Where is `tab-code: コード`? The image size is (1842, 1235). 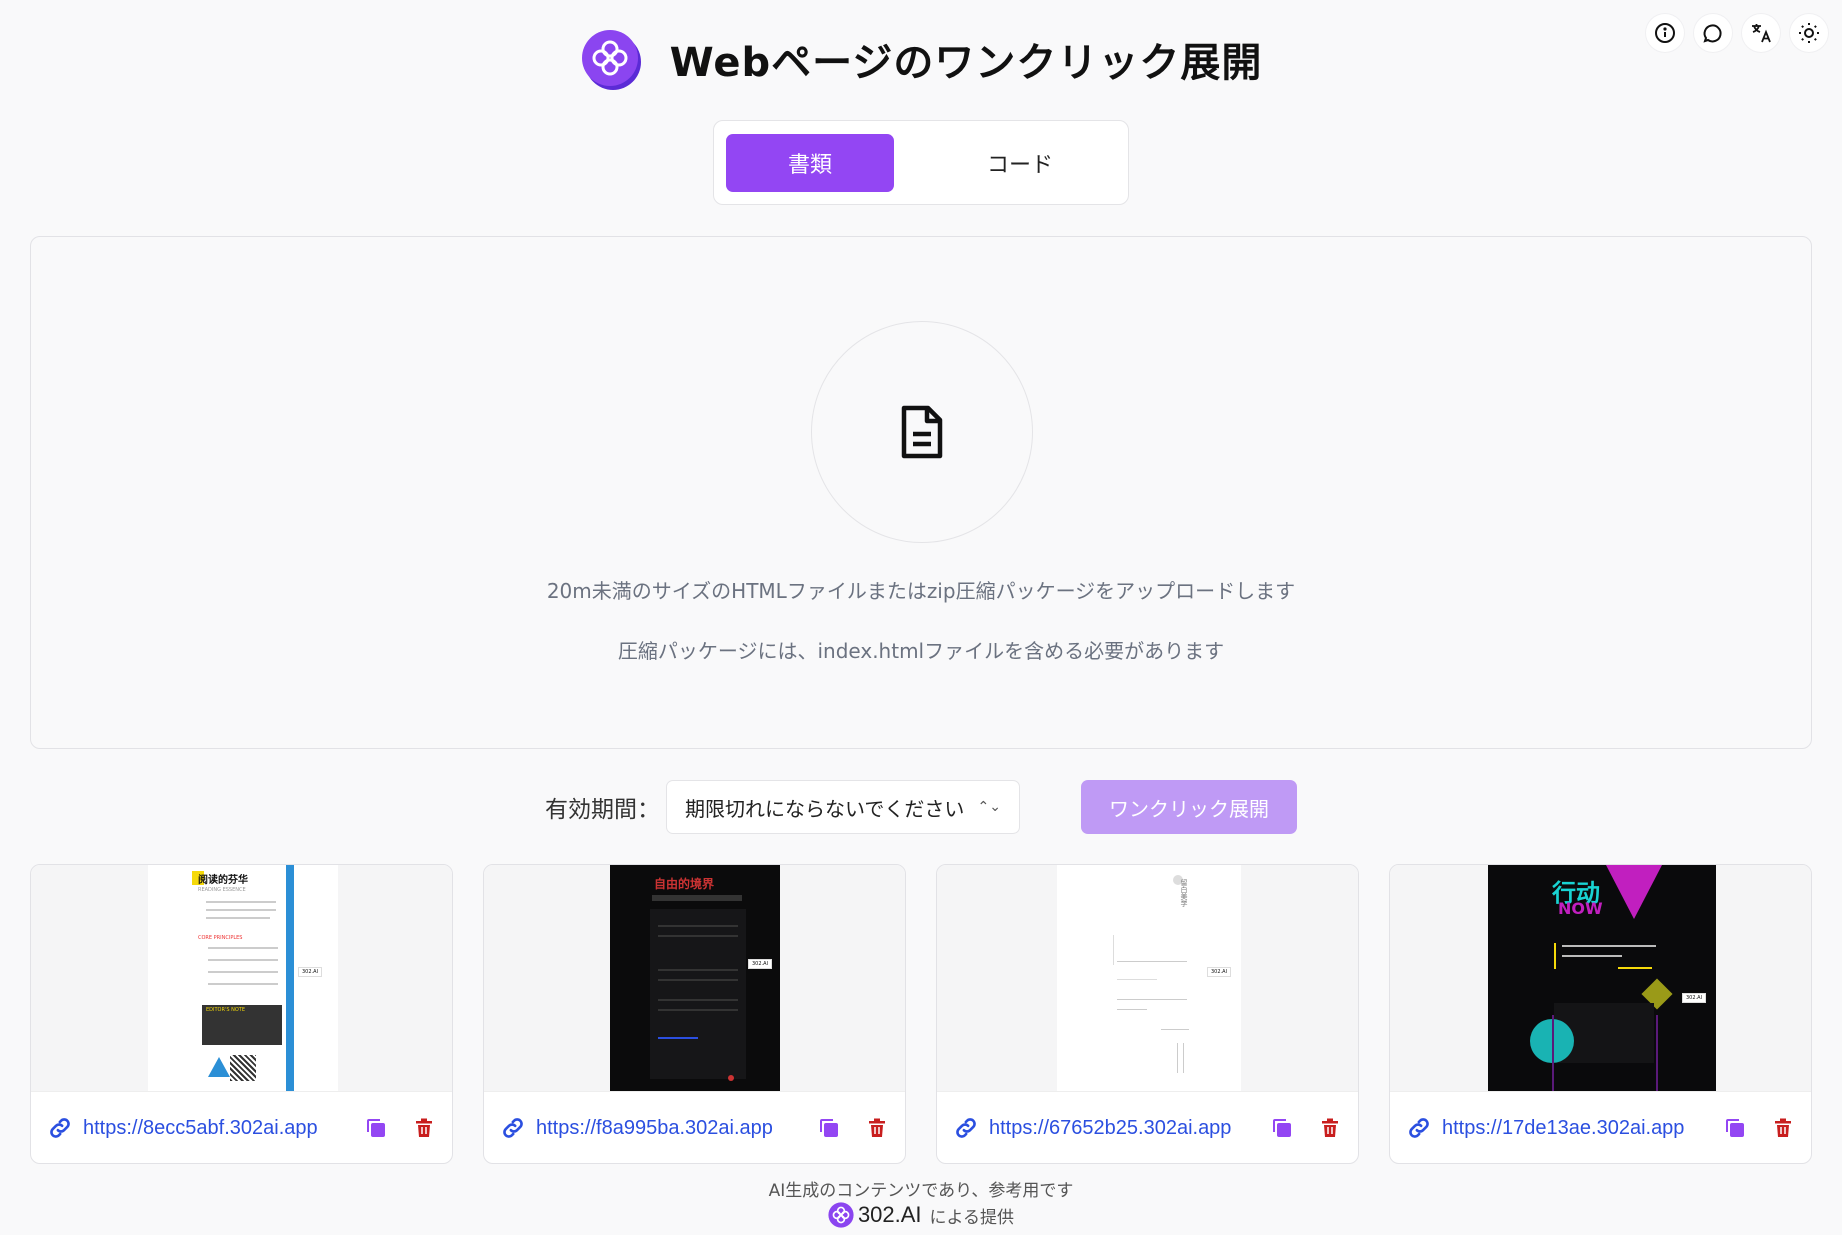 tab-code: コード is located at coordinates (1020, 163).